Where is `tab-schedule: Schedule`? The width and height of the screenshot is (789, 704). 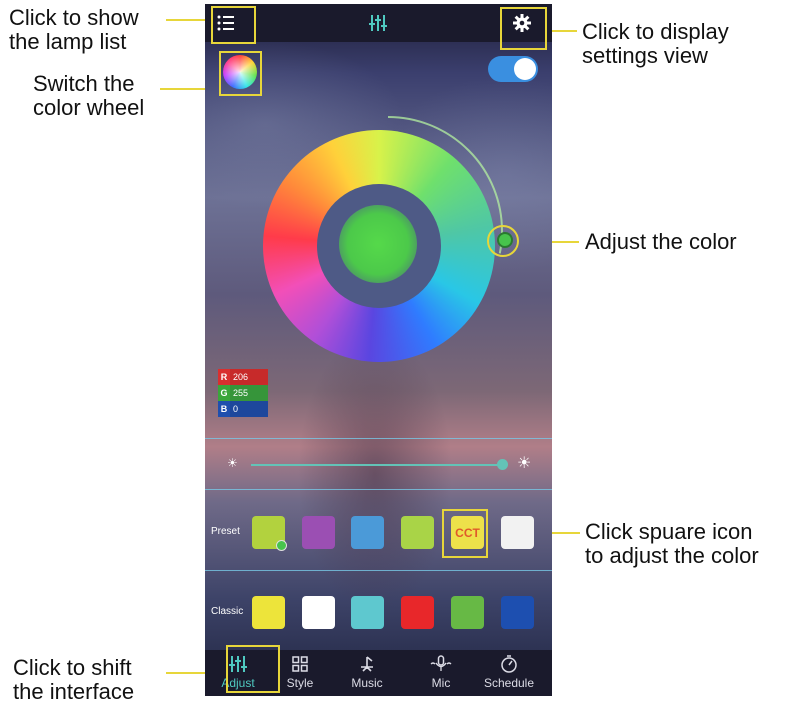
tab-schedule: Schedule is located at coordinates (509, 673).